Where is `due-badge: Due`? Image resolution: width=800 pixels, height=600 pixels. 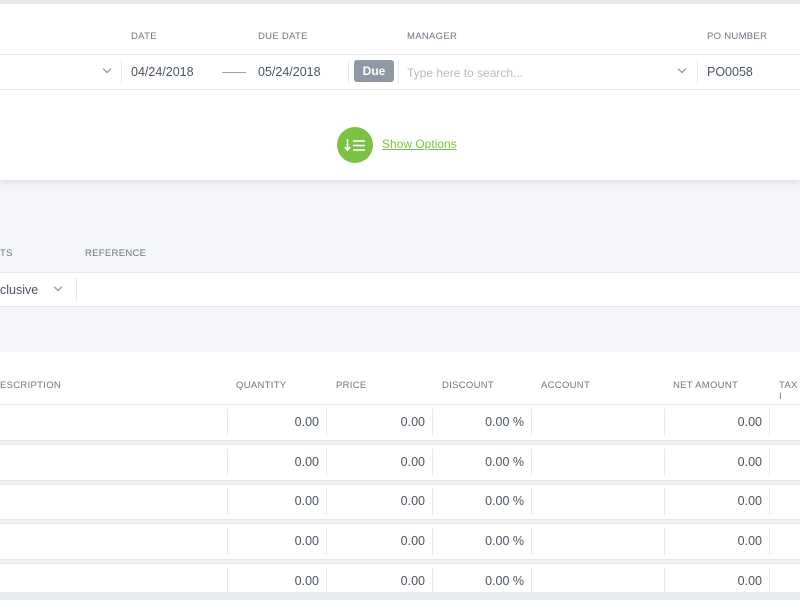
due-badge: Due is located at coordinates (374, 71).